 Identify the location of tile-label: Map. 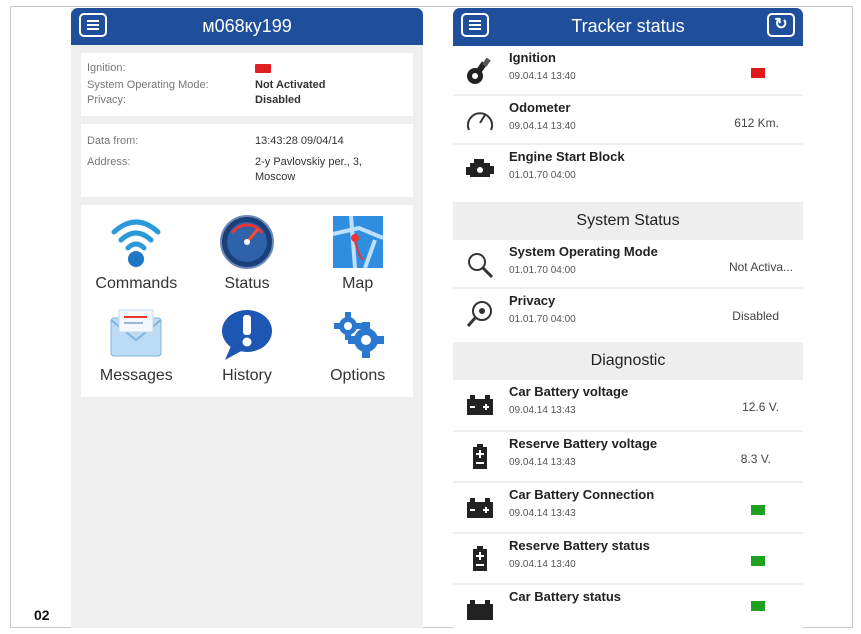
(358, 283).